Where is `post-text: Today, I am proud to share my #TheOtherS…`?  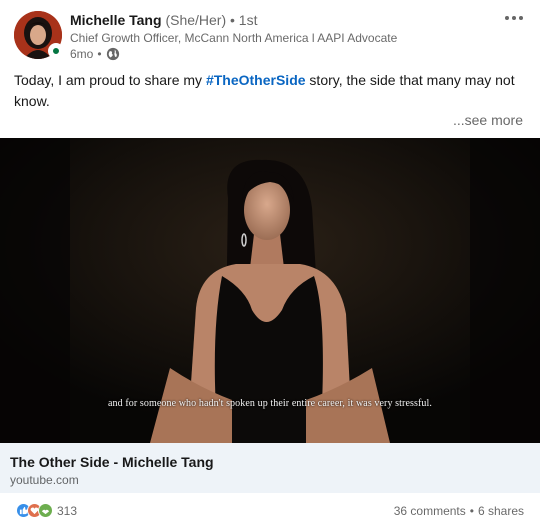 post-text: Today, I am proud to share my #TheOtherS… is located at coordinates (270, 91).